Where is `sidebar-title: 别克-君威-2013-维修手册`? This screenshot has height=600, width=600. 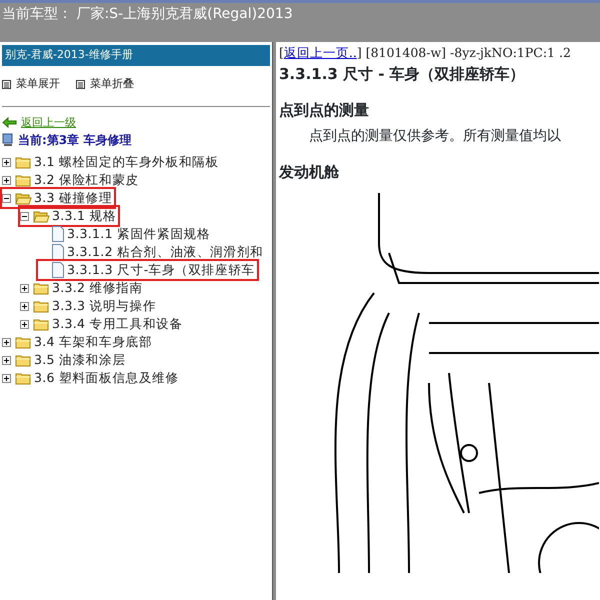
sidebar-title: 别克-君威-2013-维修手册 is located at coordinates (136, 55).